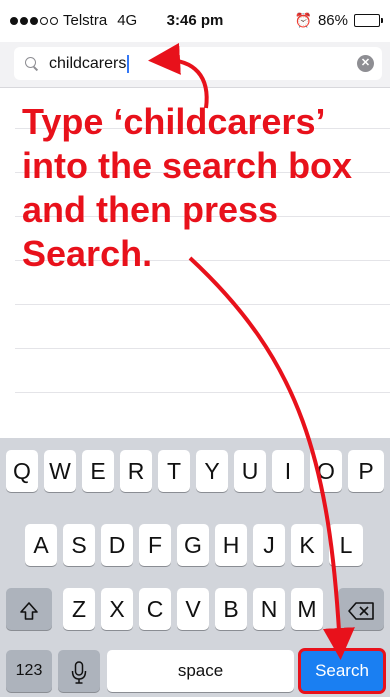 This screenshot has height=697, width=390. What do you see at coordinates (174, 121) in the screenshot?
I see `instruction-line: Type ‘childcarers’` at bounding box center [174, 121].